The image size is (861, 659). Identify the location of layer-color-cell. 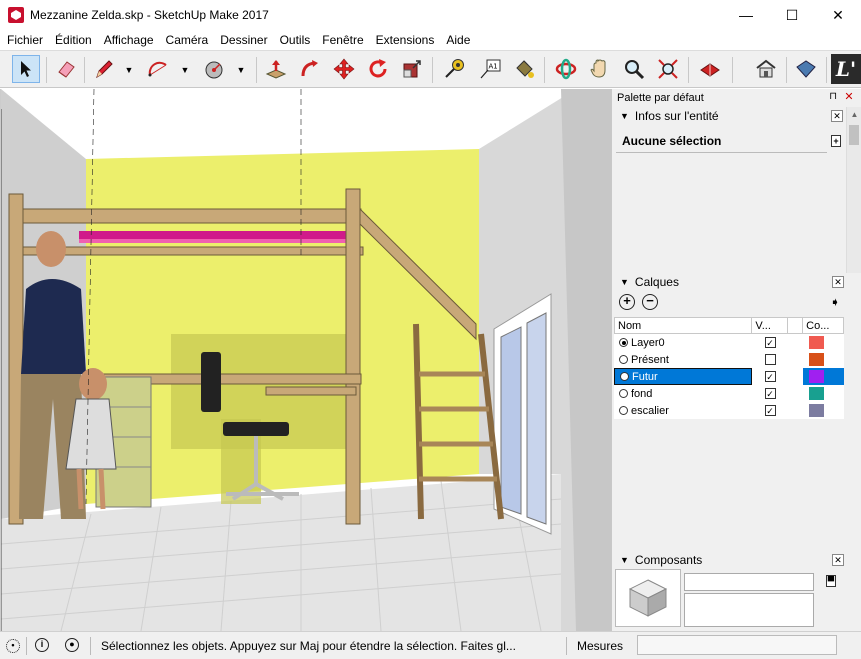
(823, 376).